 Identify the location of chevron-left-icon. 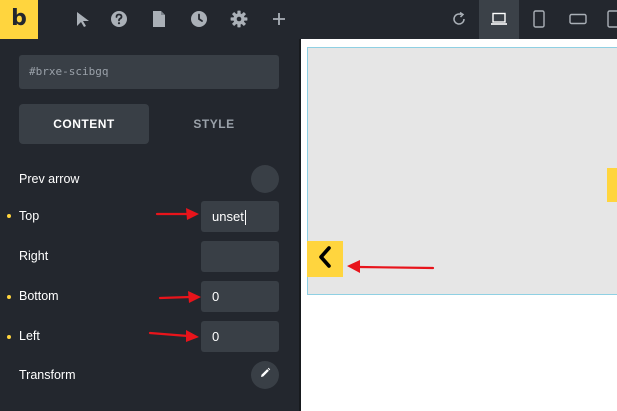
(325, 259).